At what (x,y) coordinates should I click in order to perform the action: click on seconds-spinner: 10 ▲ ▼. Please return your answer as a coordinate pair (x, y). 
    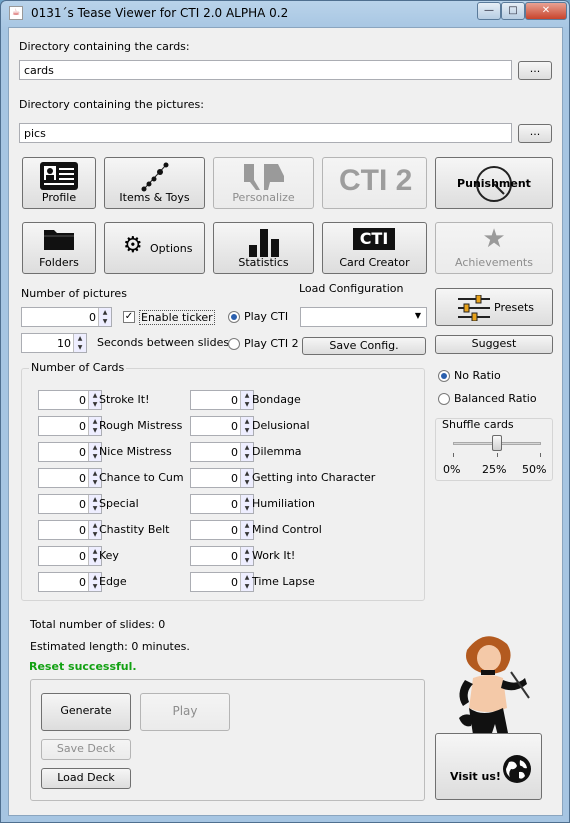
    Looking at the image, I should click on (54, 343).